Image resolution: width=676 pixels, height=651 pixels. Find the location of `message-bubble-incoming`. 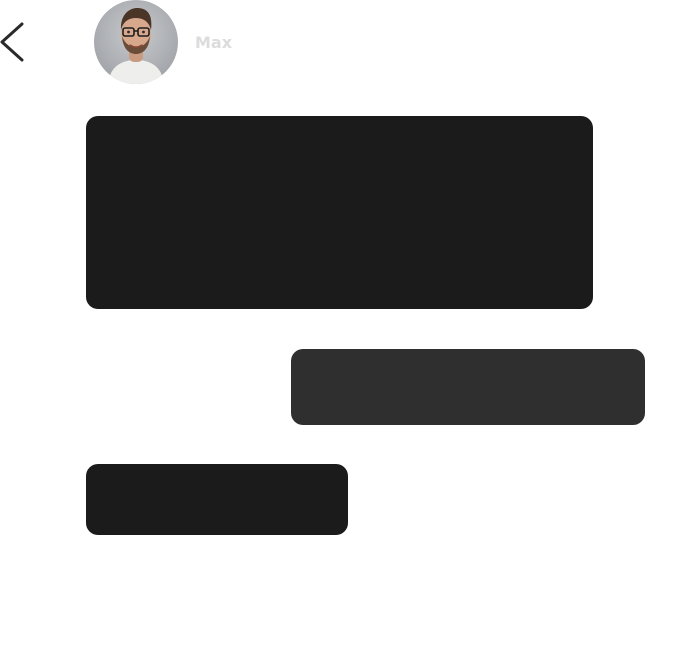

message-bubble-incoming is located at coordinates (217, 499).